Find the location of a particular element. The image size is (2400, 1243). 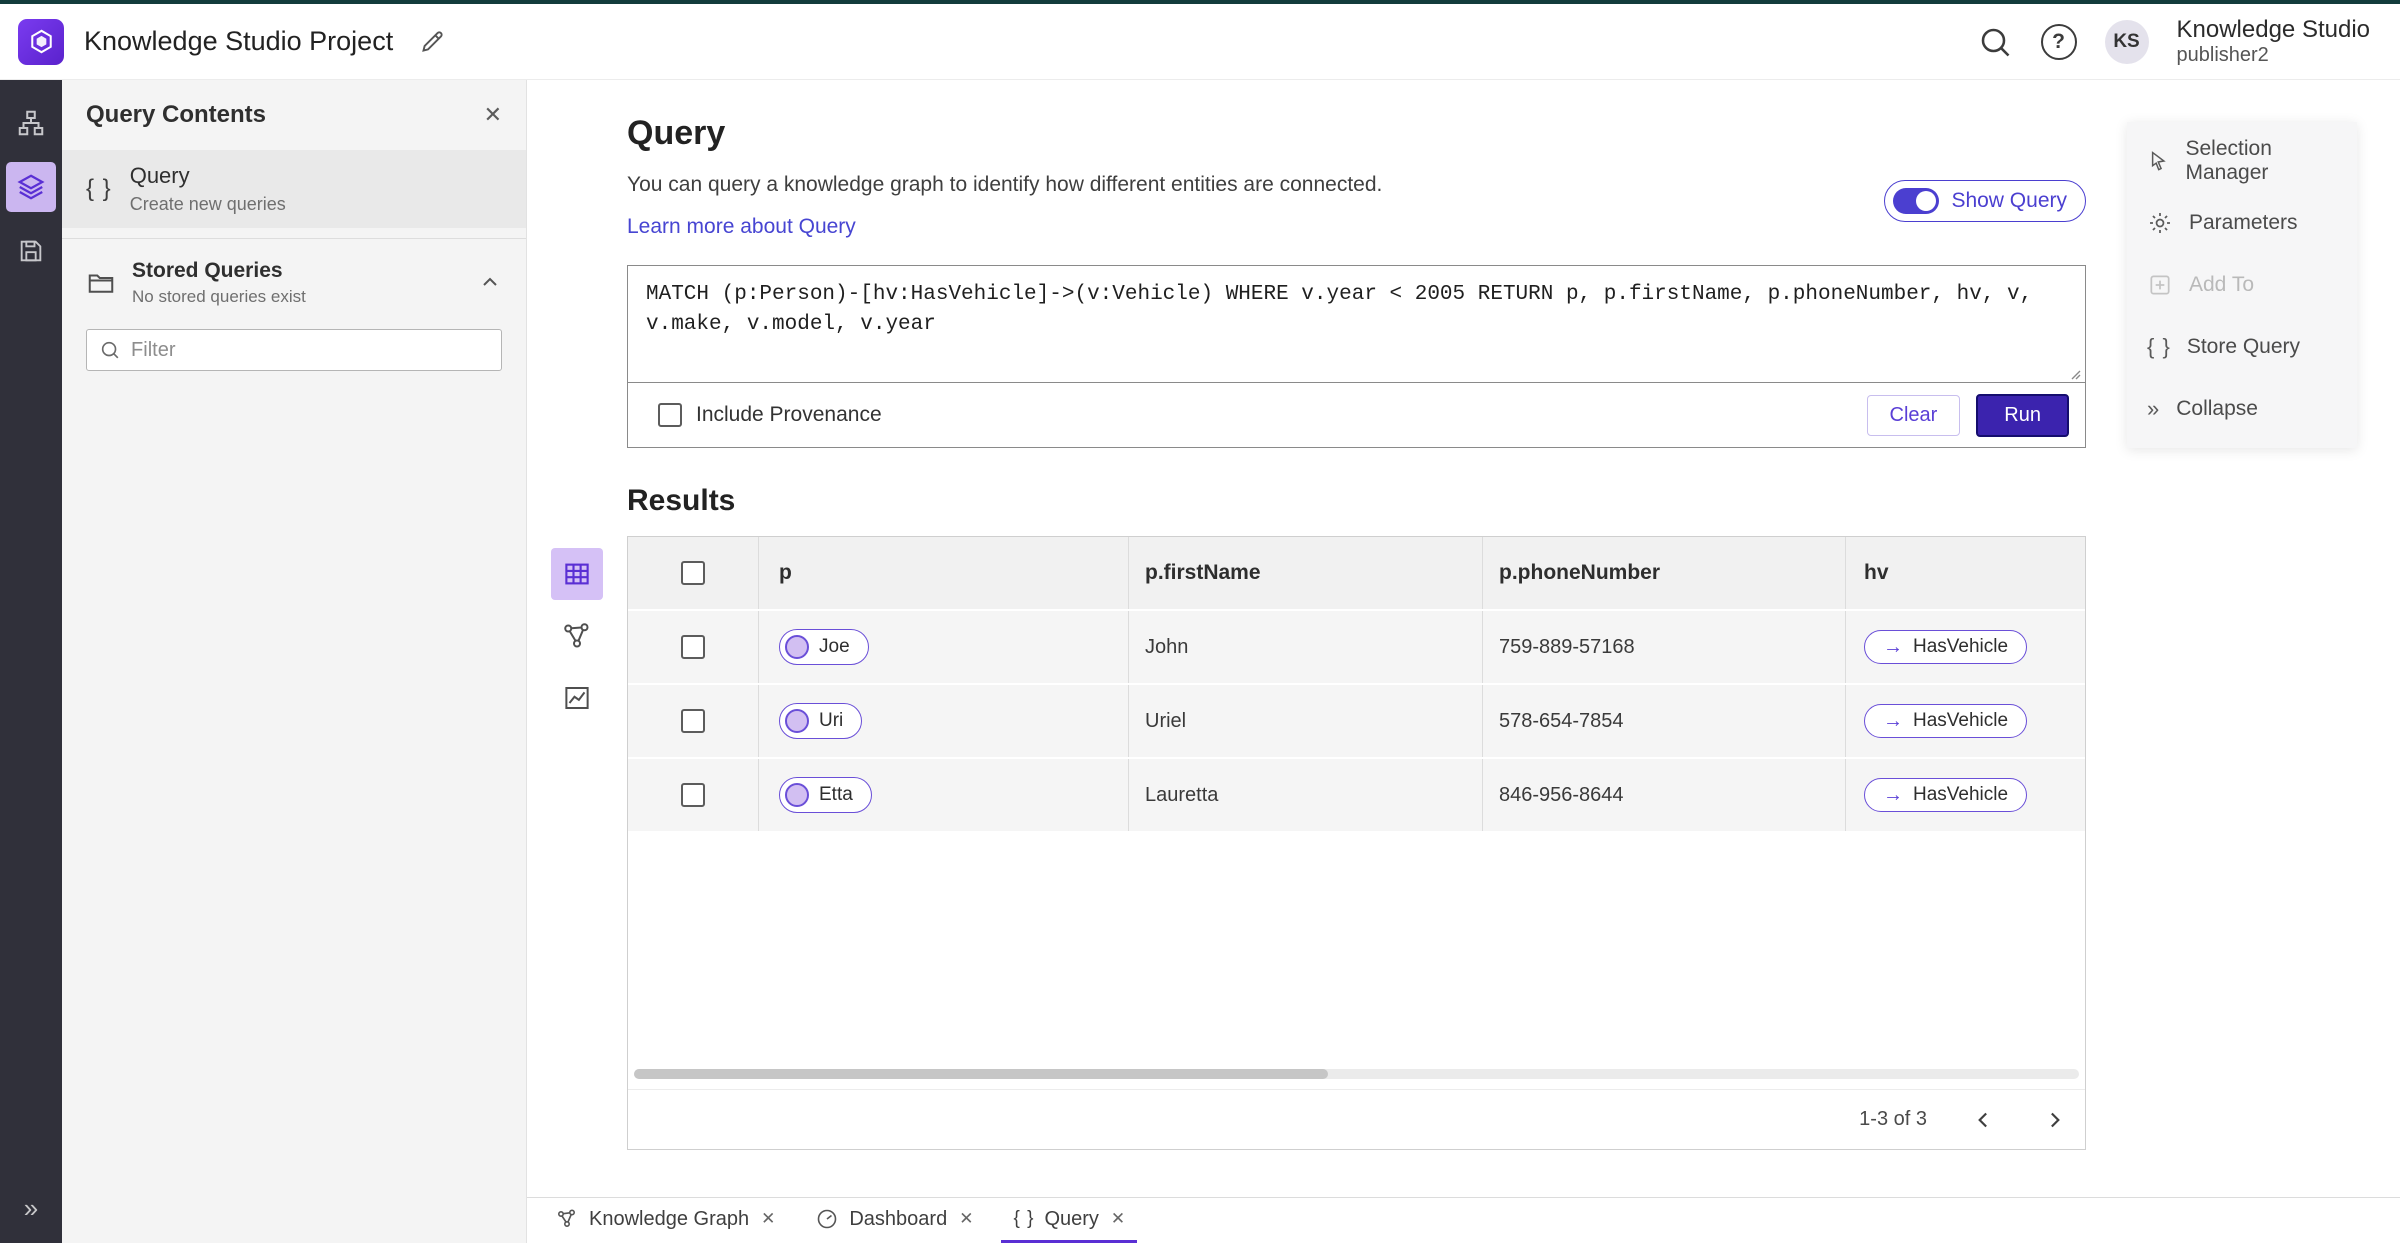

table-row: Joe John 759-889-57168 → HasVehicle is located at coordinates (1356, 648).